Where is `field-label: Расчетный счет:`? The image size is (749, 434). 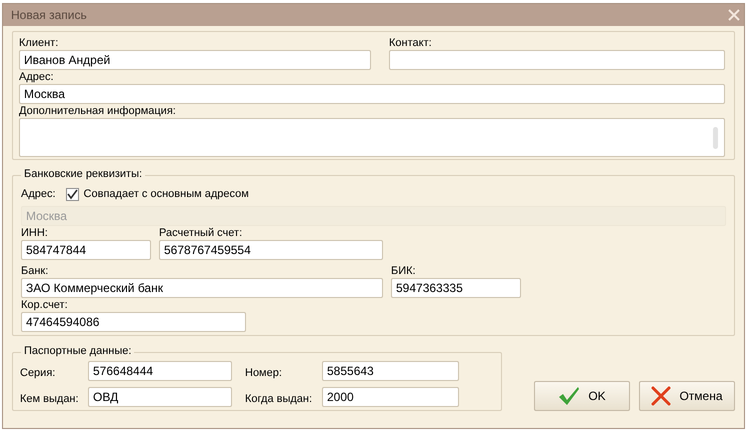
field-label: Расчетный счет: is located at coordinates (201, 233).